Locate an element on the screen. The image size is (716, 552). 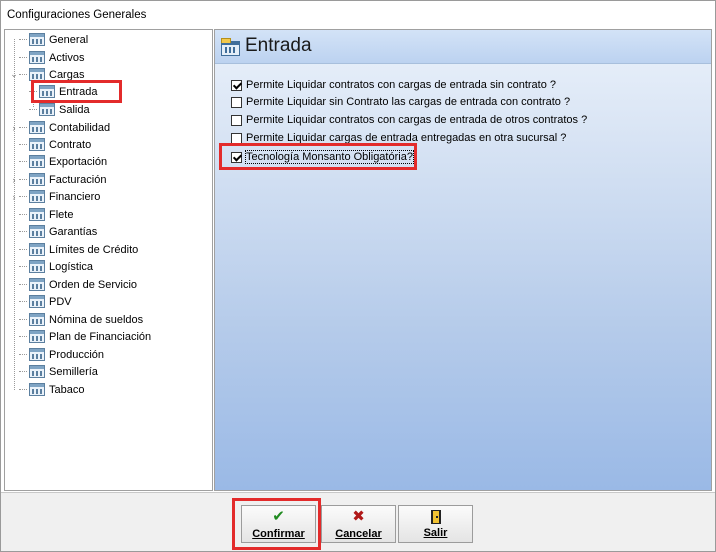
tree-item-label: Nómina de sueldos is located at coordinates (96, 319).